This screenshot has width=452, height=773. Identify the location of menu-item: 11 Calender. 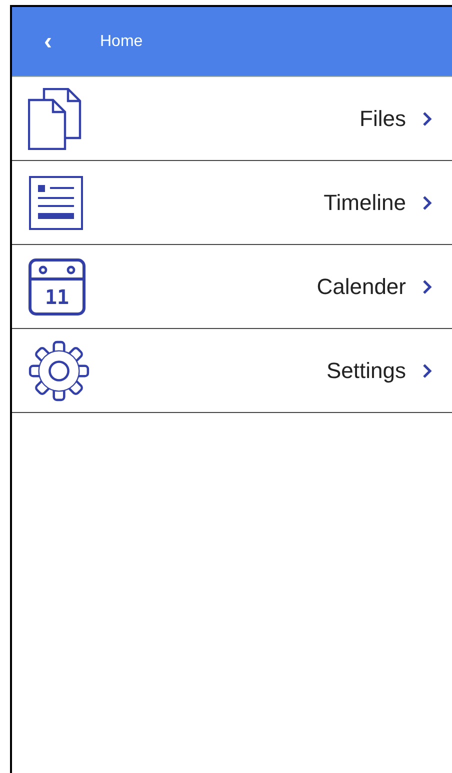
(232, 287).